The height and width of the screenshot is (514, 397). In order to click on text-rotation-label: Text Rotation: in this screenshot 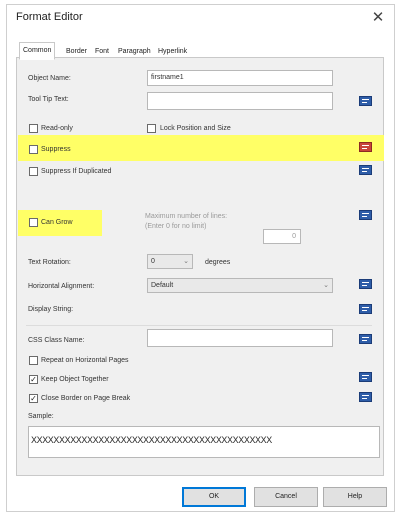, I will do `click(49, 262)`.